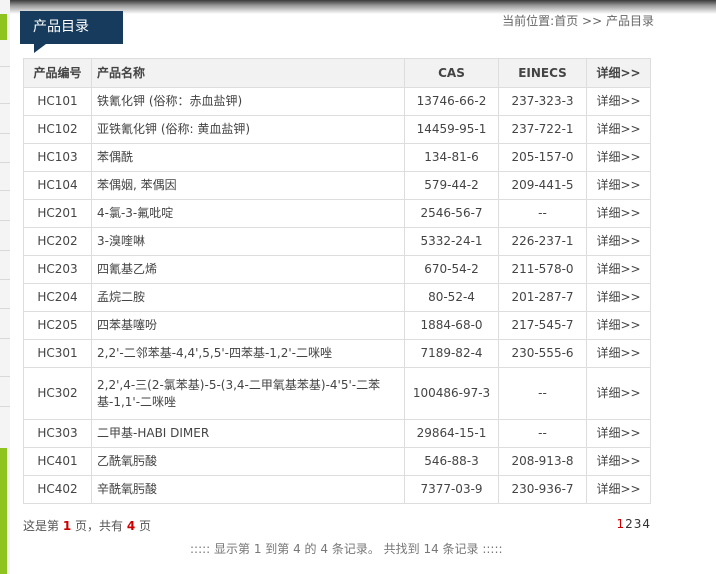 Image resolution: width=716 pixels, height=574 pixels. I want to click on pager-status: 这是第 1 页，共有 4 页, so click(87, 525).